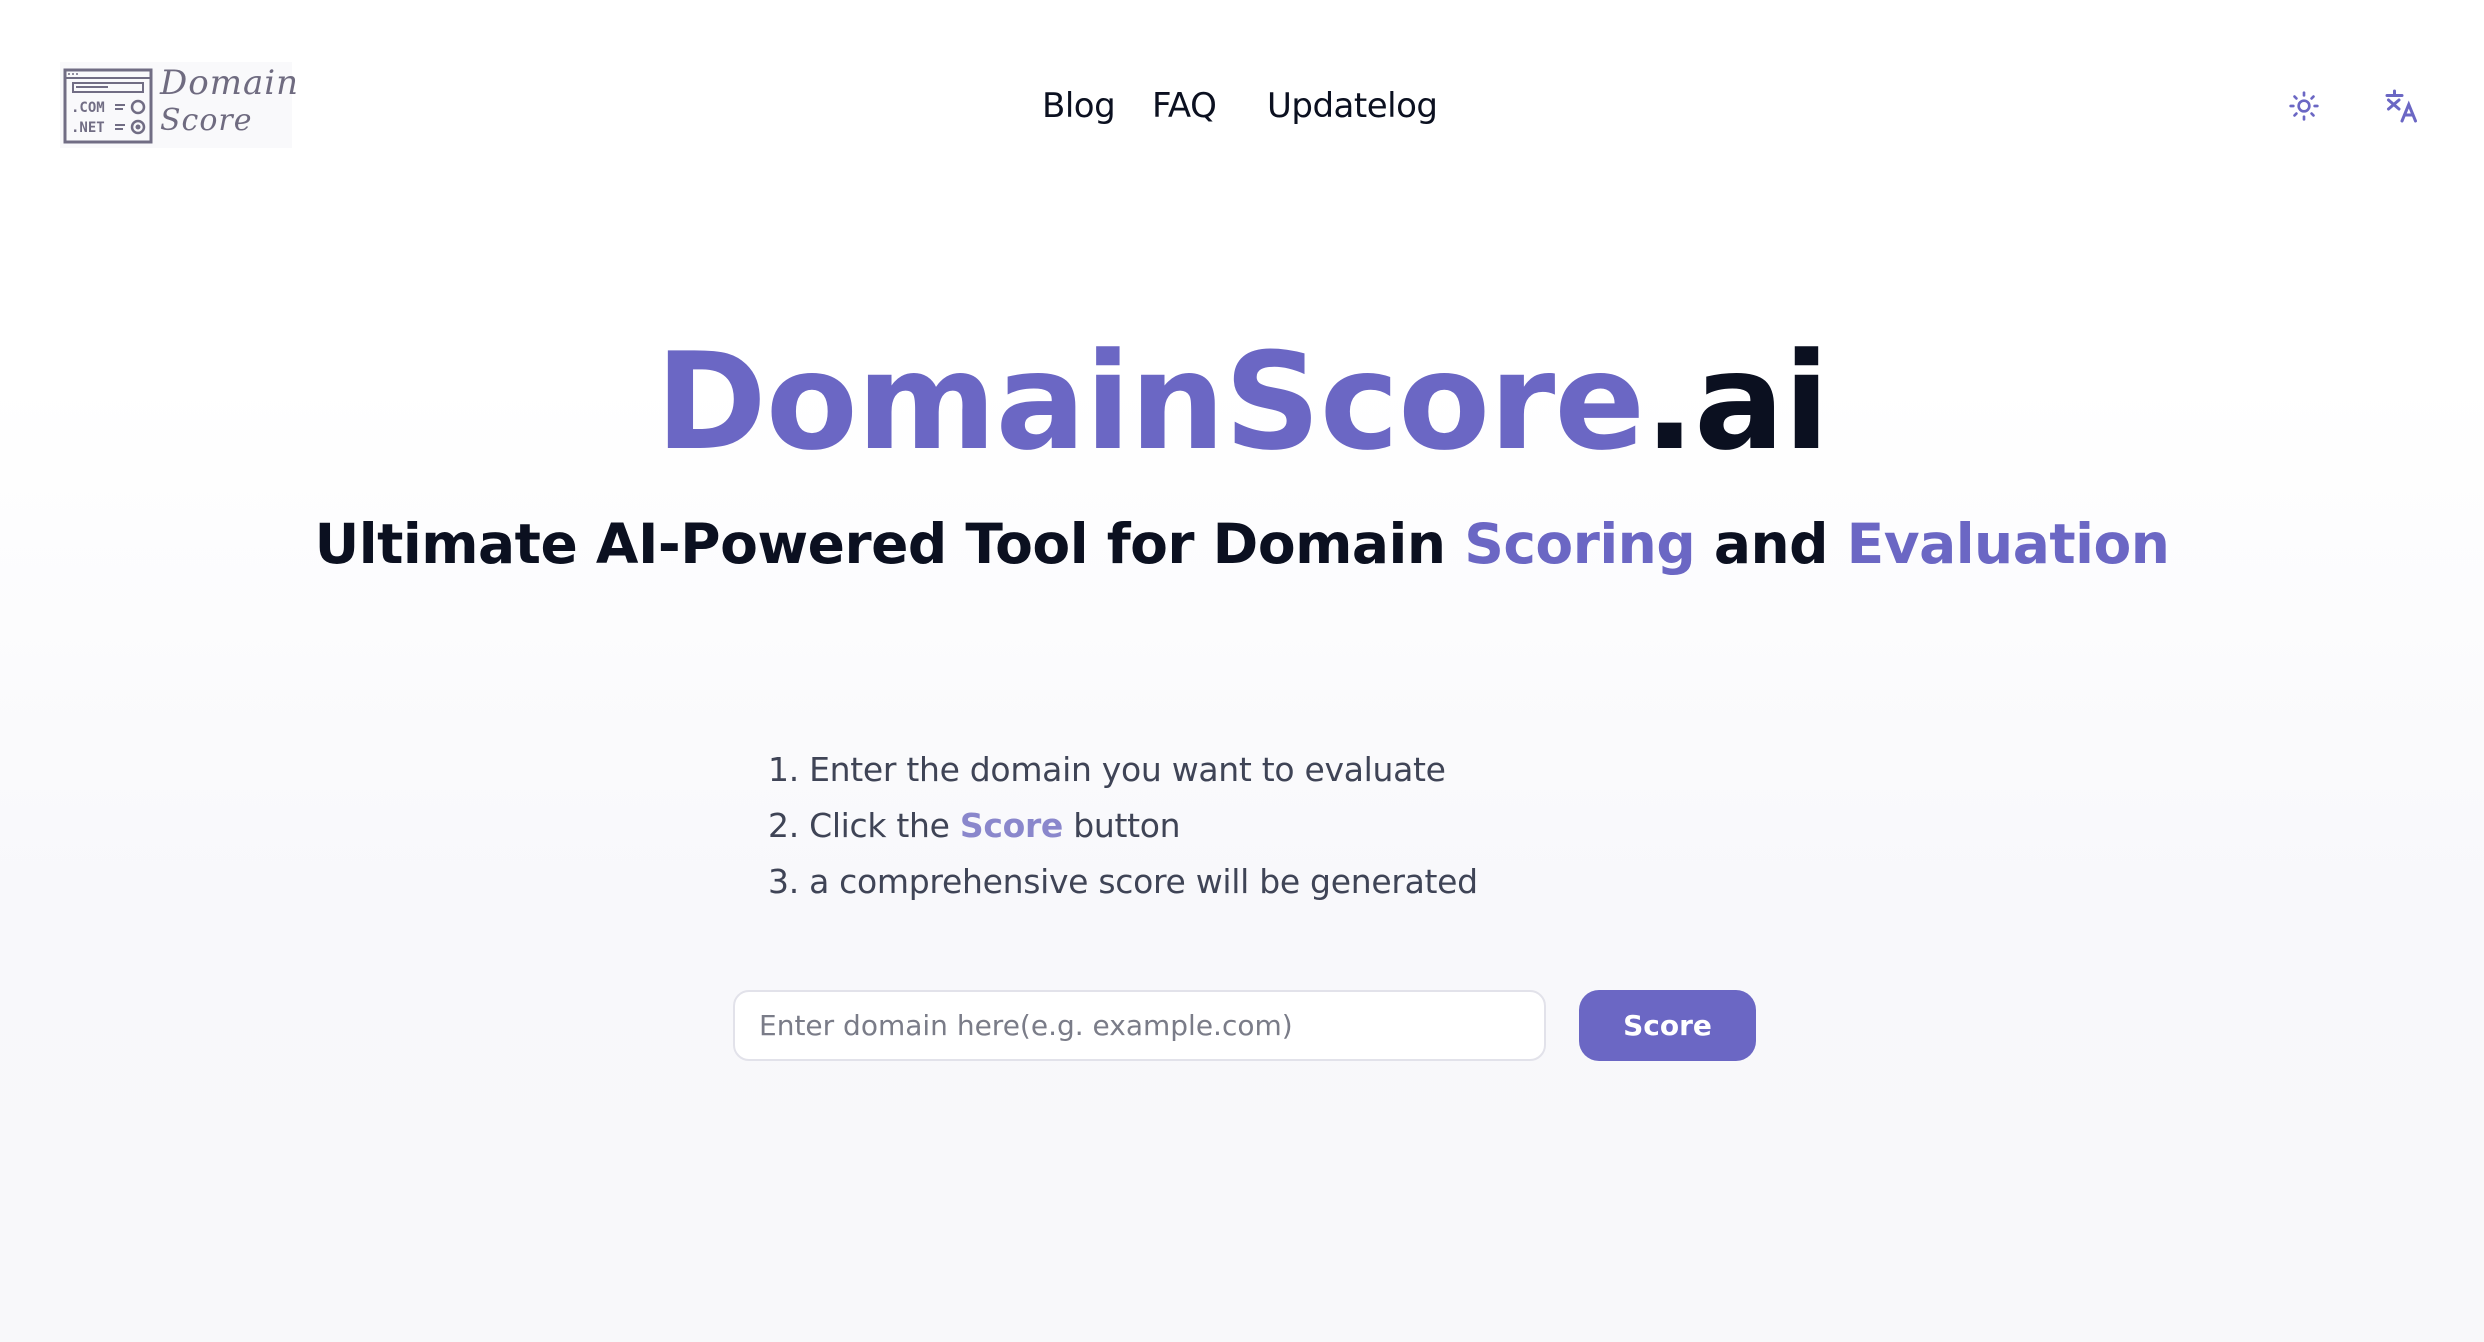  Describe the element at coordinates (889, 544) in the screenshot. I see `hero-subtitle-part1: Ultimate AI-Powered Tool for Domain` at that location.